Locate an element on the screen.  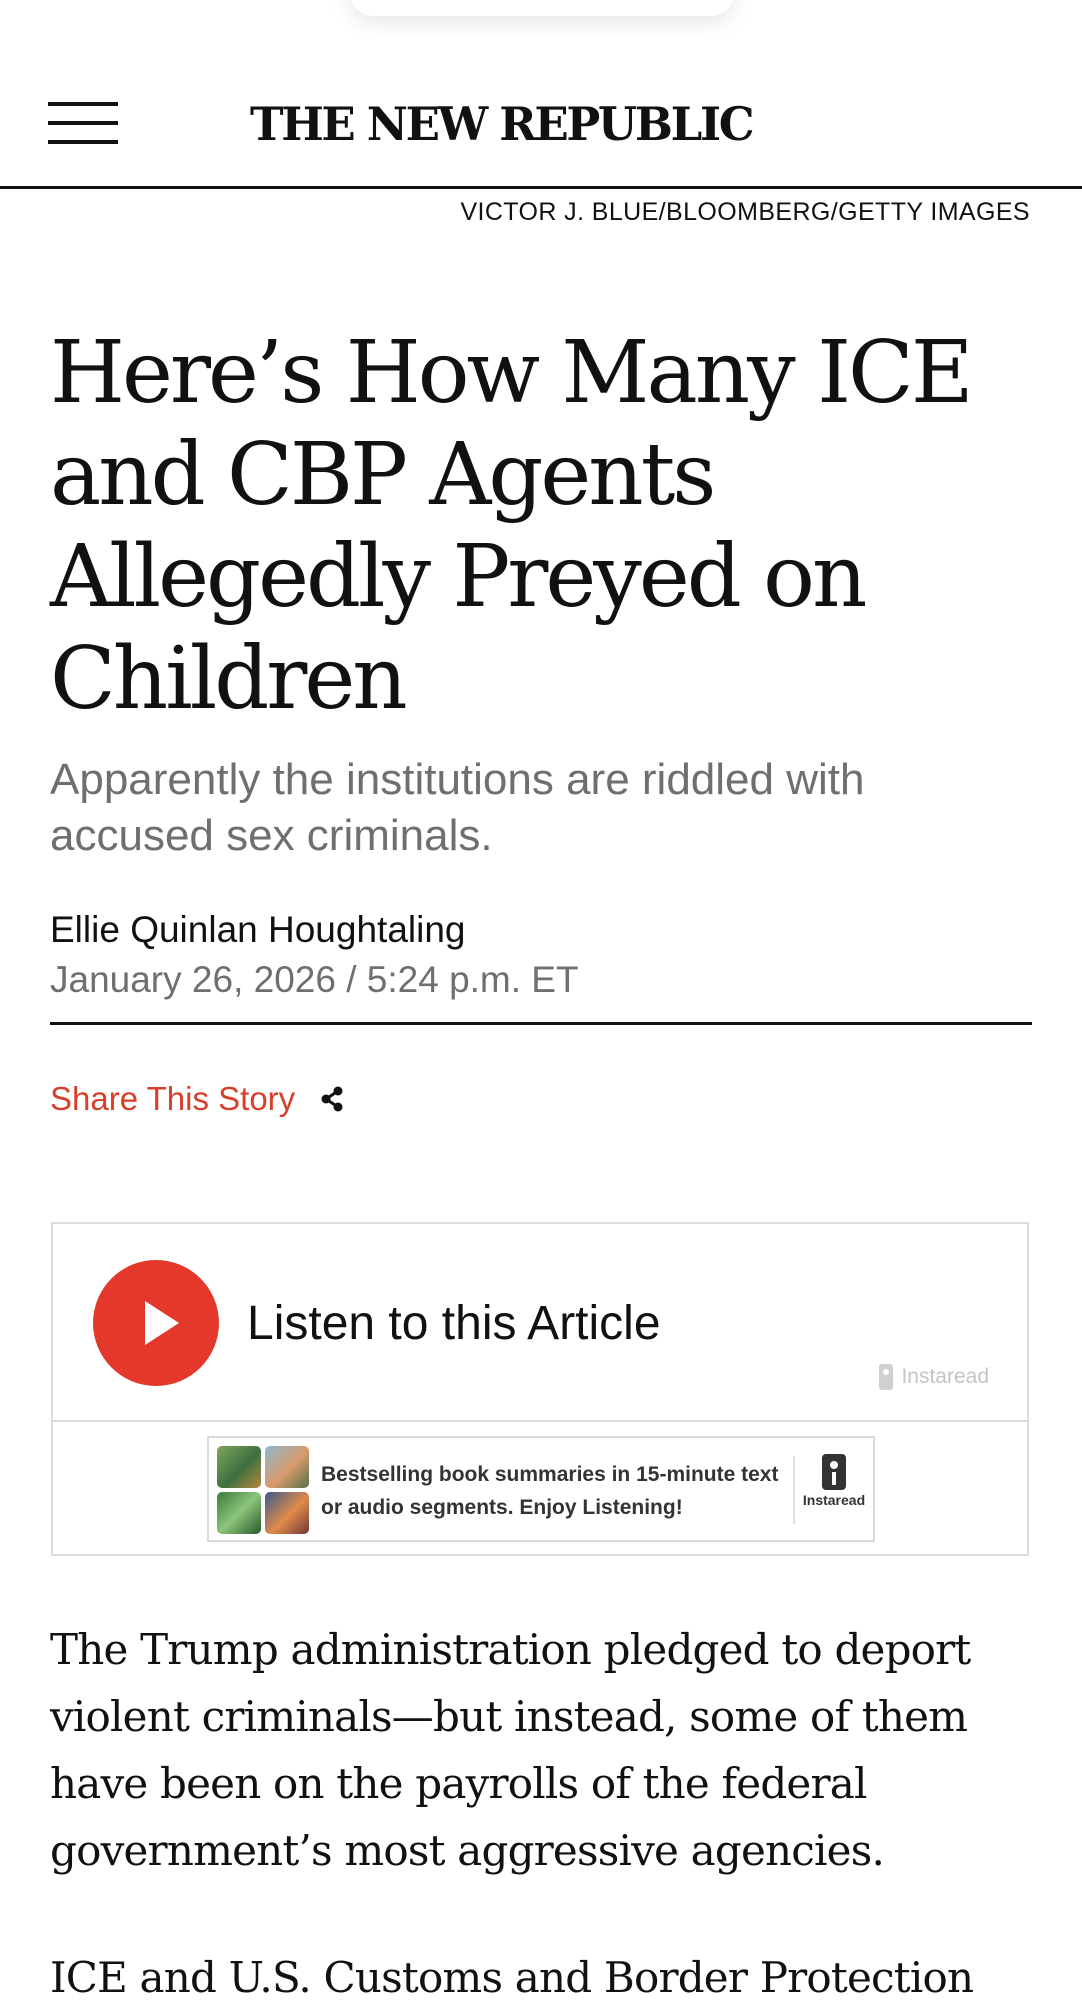
listen-label: Listen to this Article is located at coordinates (454, 1323).